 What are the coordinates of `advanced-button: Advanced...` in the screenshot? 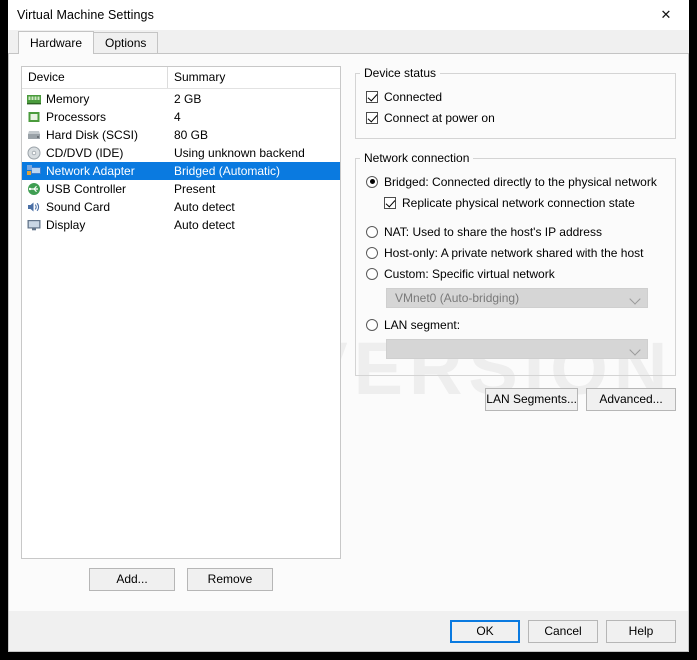 It's located at (631, 399).